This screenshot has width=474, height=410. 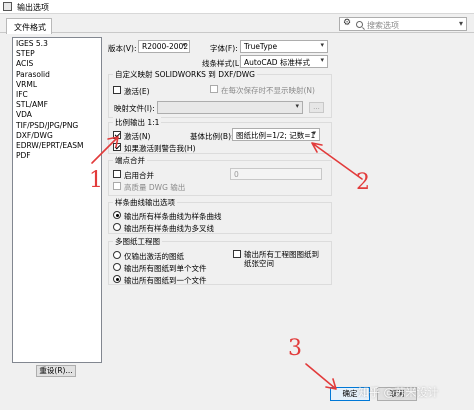 What do you see at coordinates (398, 392) in the screenshot?
I see `watermark: 知乎 @苏米设计` at bounding box center [398, 392].